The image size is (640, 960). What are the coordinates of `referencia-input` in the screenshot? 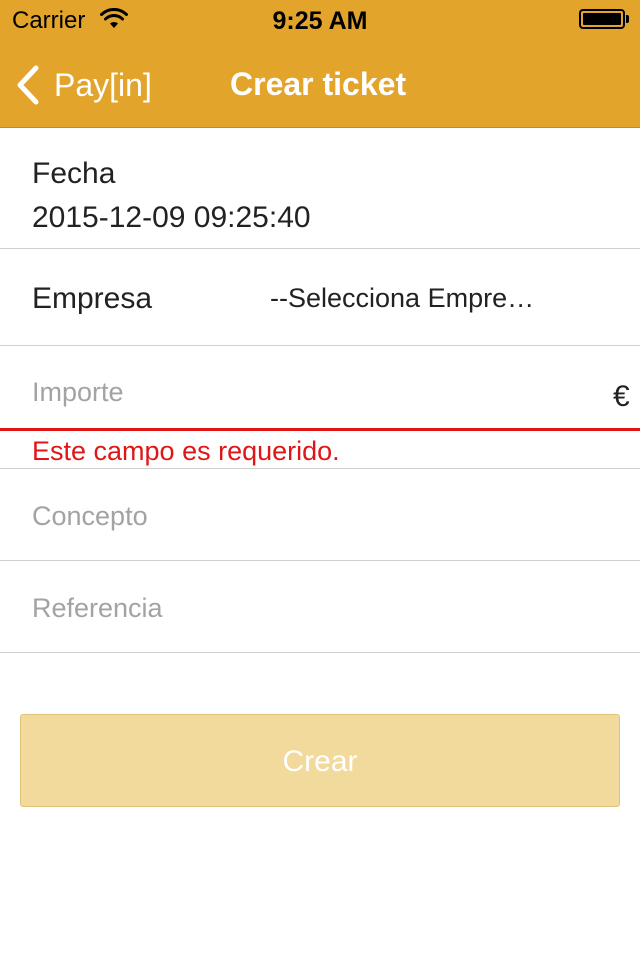 It's located at (322, 608).